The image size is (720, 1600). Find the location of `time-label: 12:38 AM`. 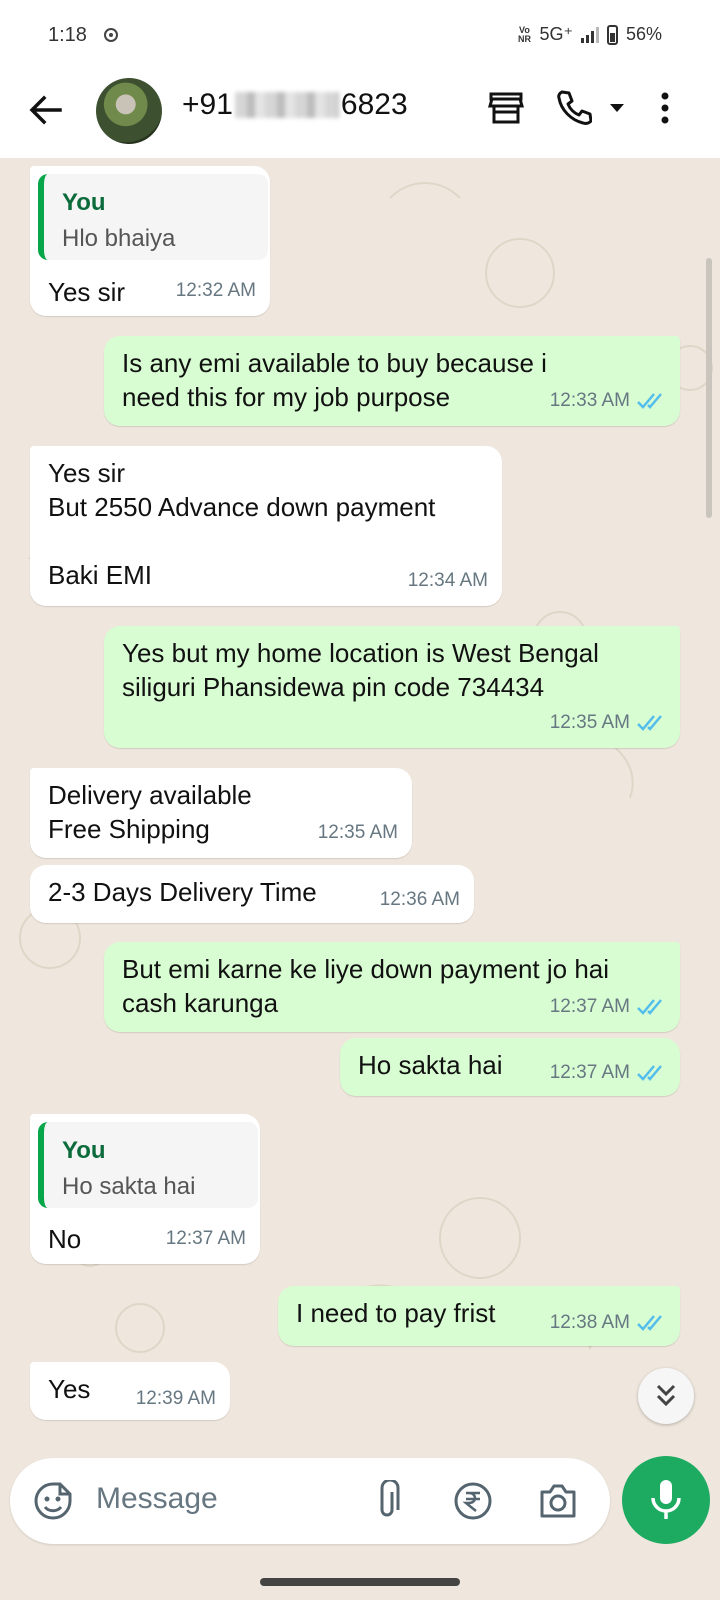

time-label: 12:38 AM is located at coordinates (589, 1322).